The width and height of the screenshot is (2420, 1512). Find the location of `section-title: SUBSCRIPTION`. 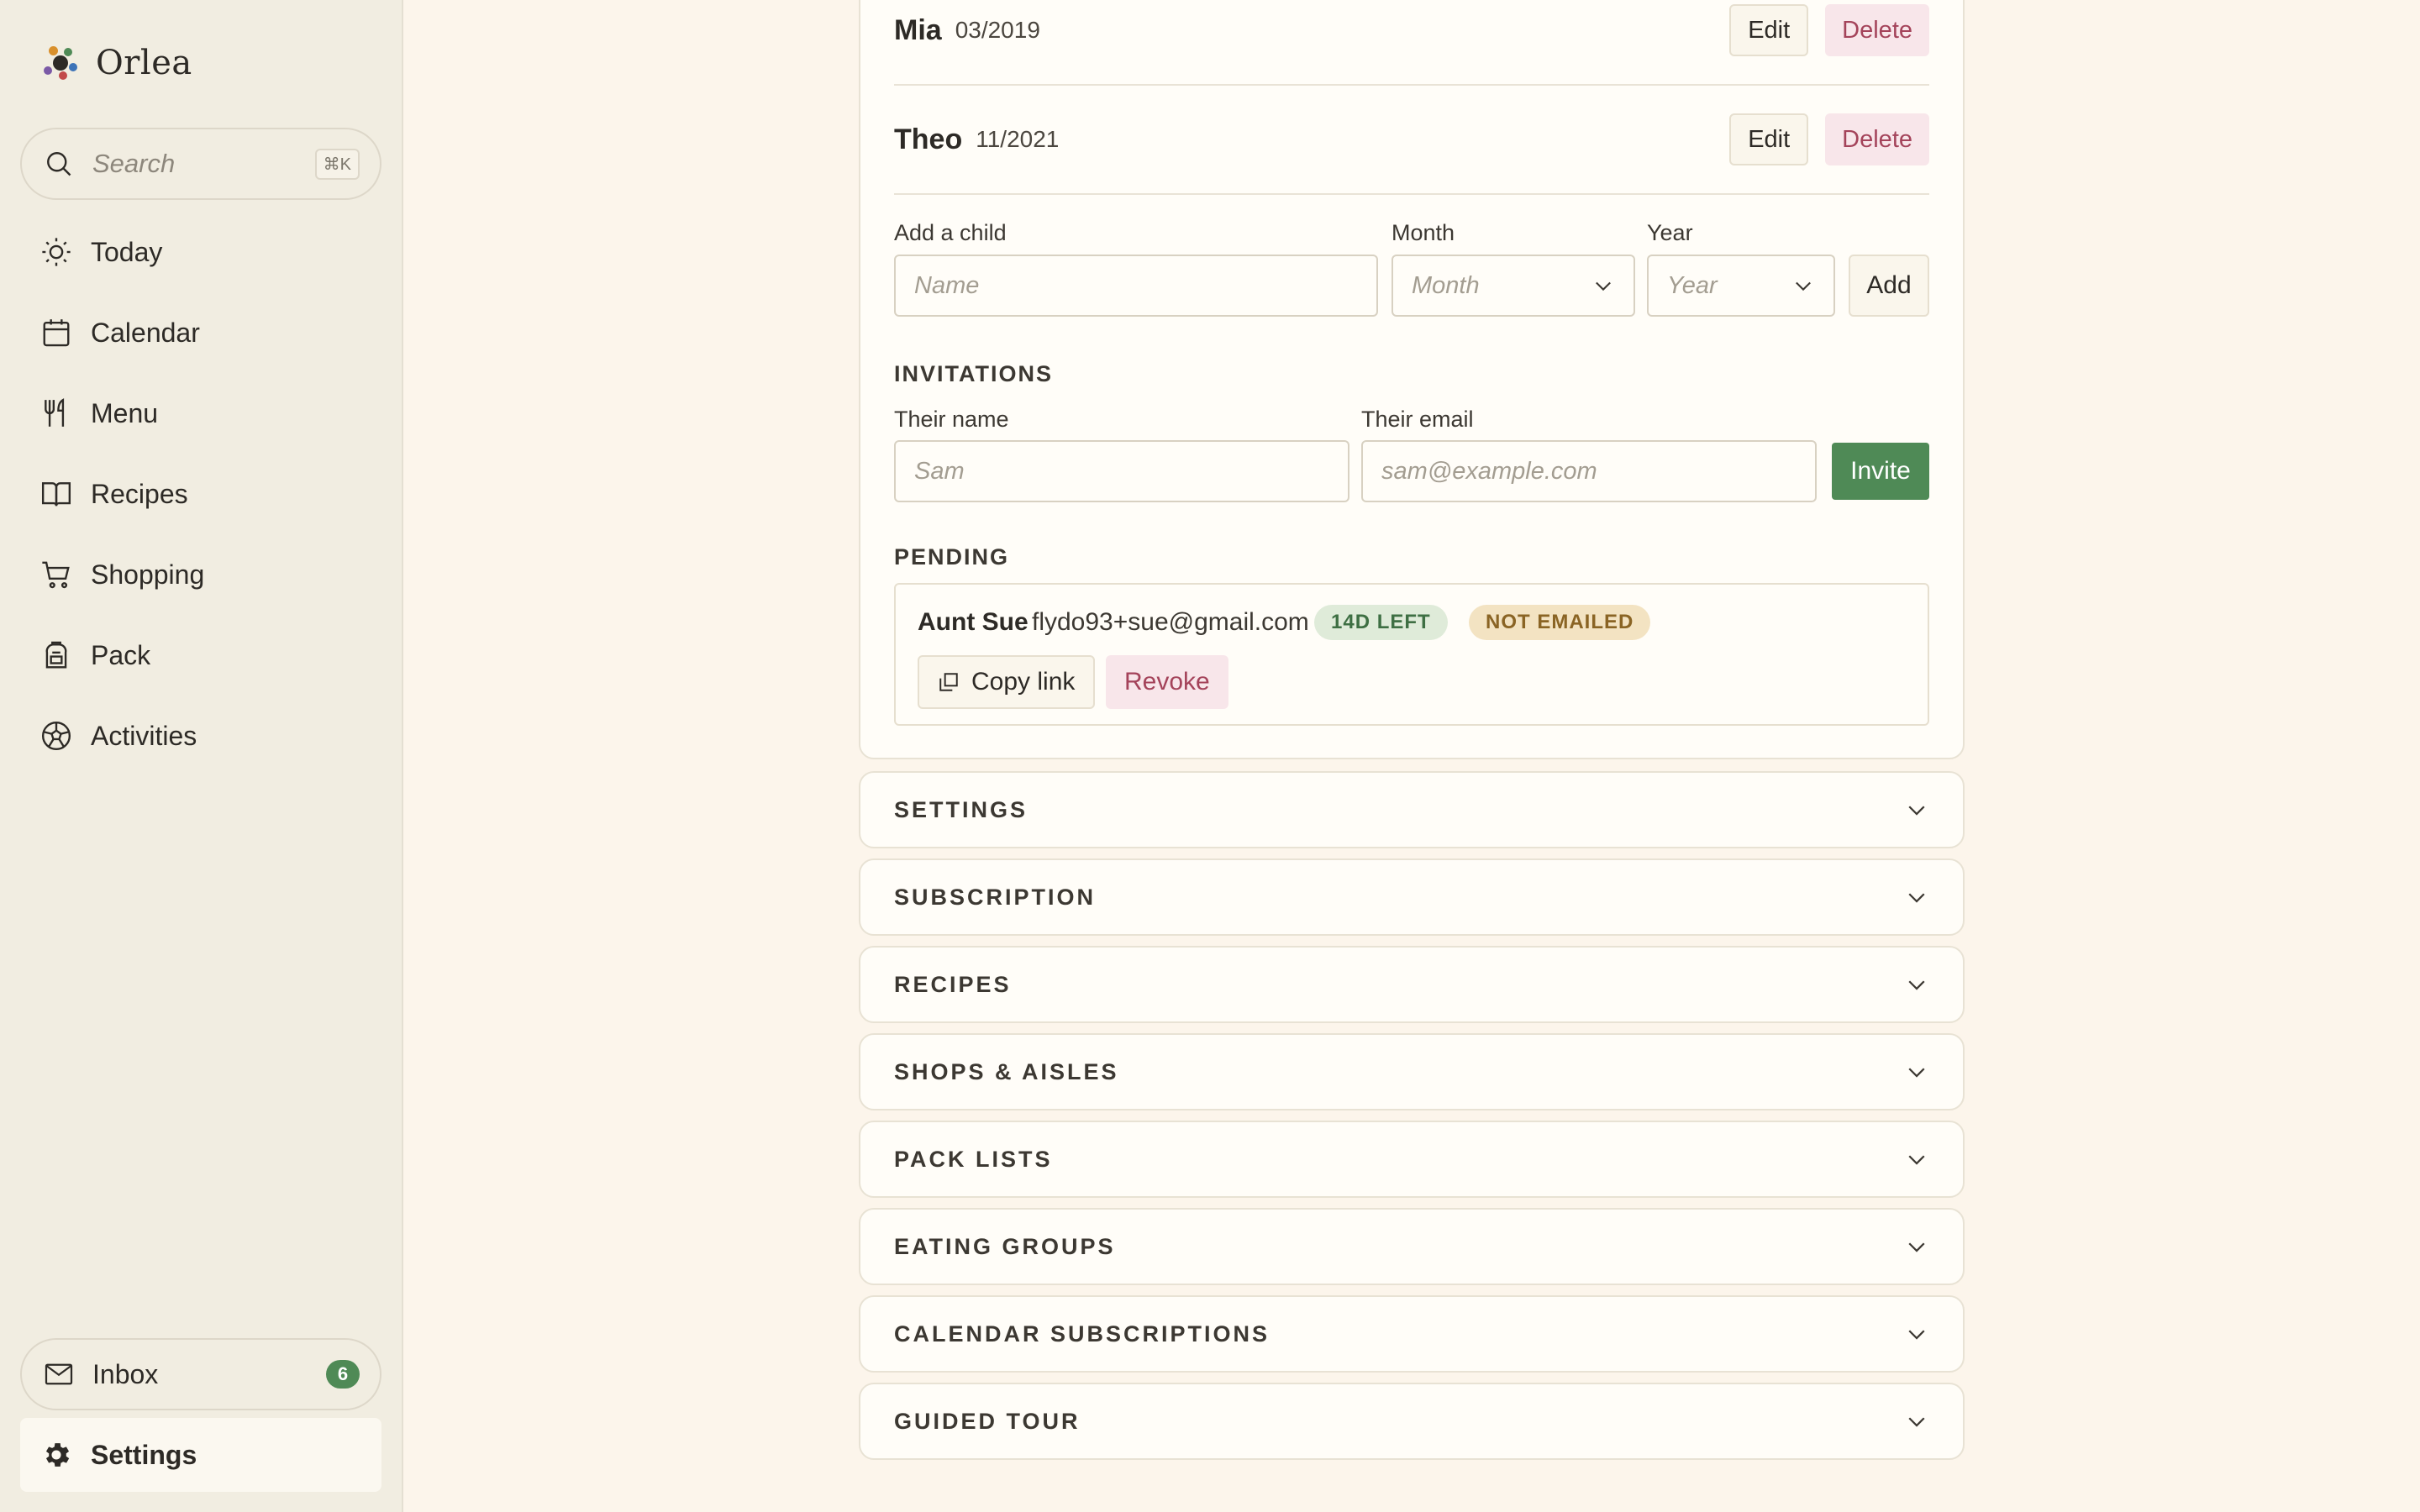

section-title: SUBSCRIPTION is located at coordinates (995, 897).